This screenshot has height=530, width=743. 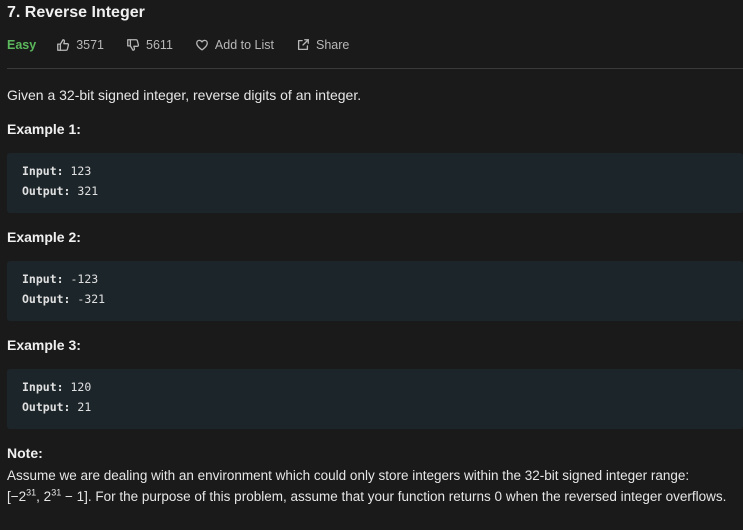 I want to click on range-open: [−2, so click(x=17, y=496).